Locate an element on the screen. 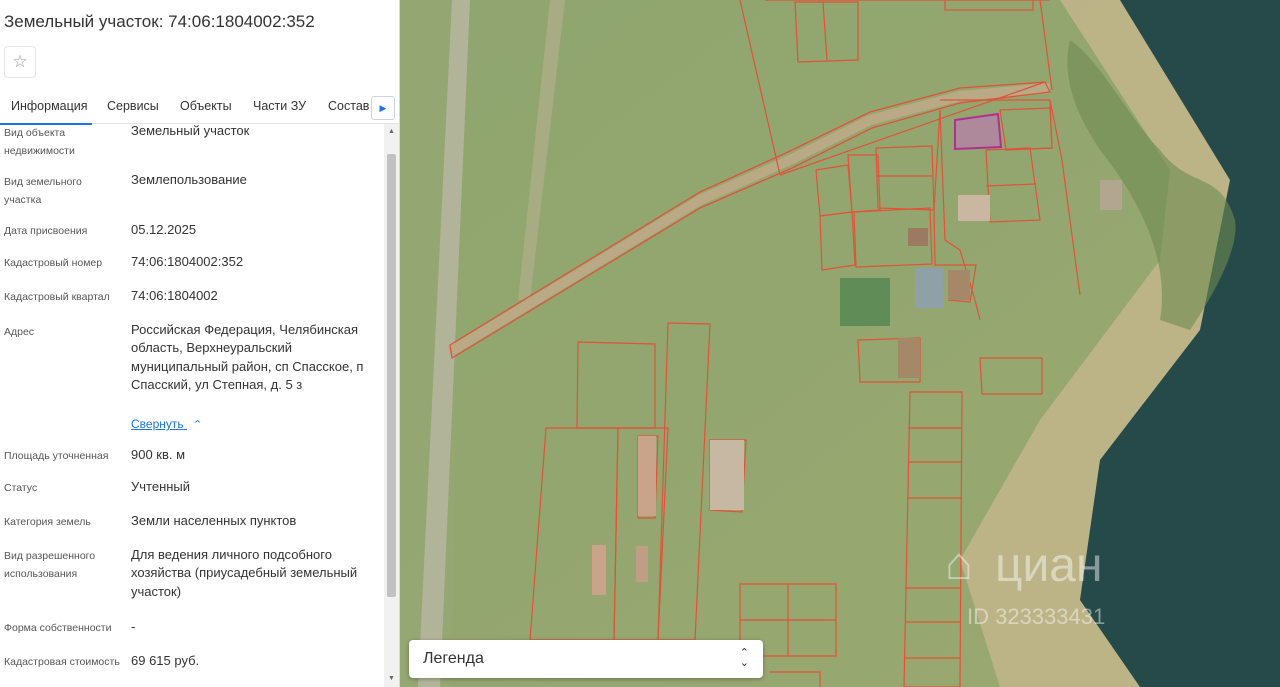  tabs-next-button: ▶ is located at coordinates (383, 108).